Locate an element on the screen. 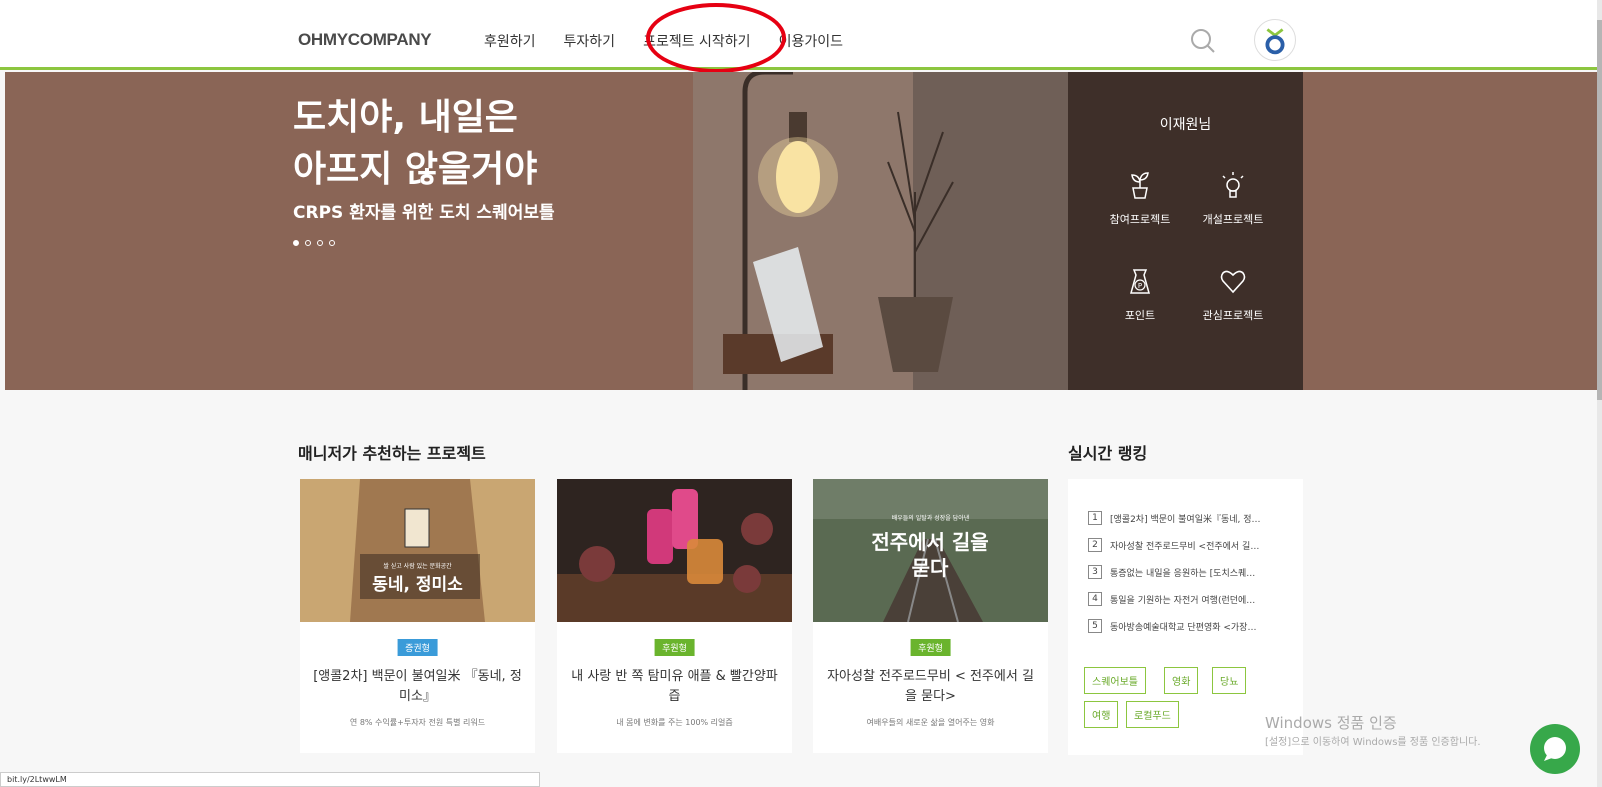  rank-number: 3 is located at coordinates (1095, 572).